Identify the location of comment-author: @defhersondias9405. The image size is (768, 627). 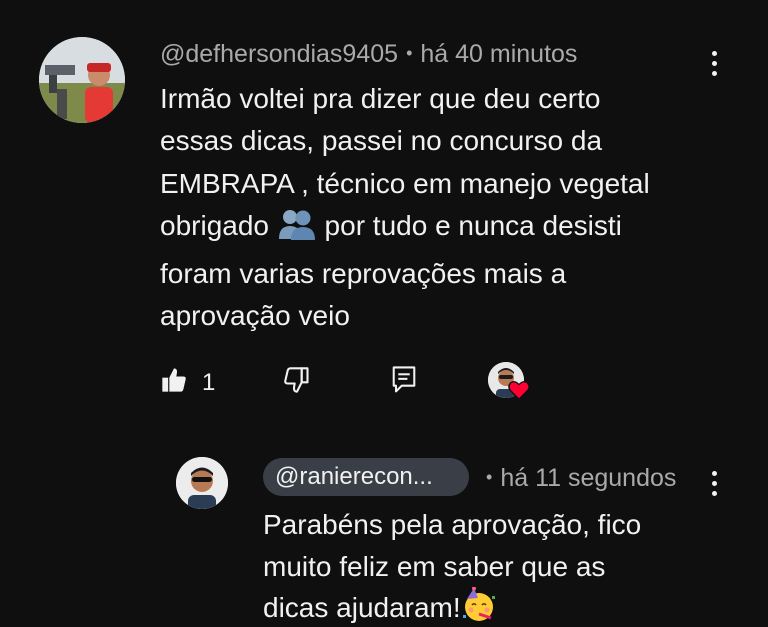
(279, 54).